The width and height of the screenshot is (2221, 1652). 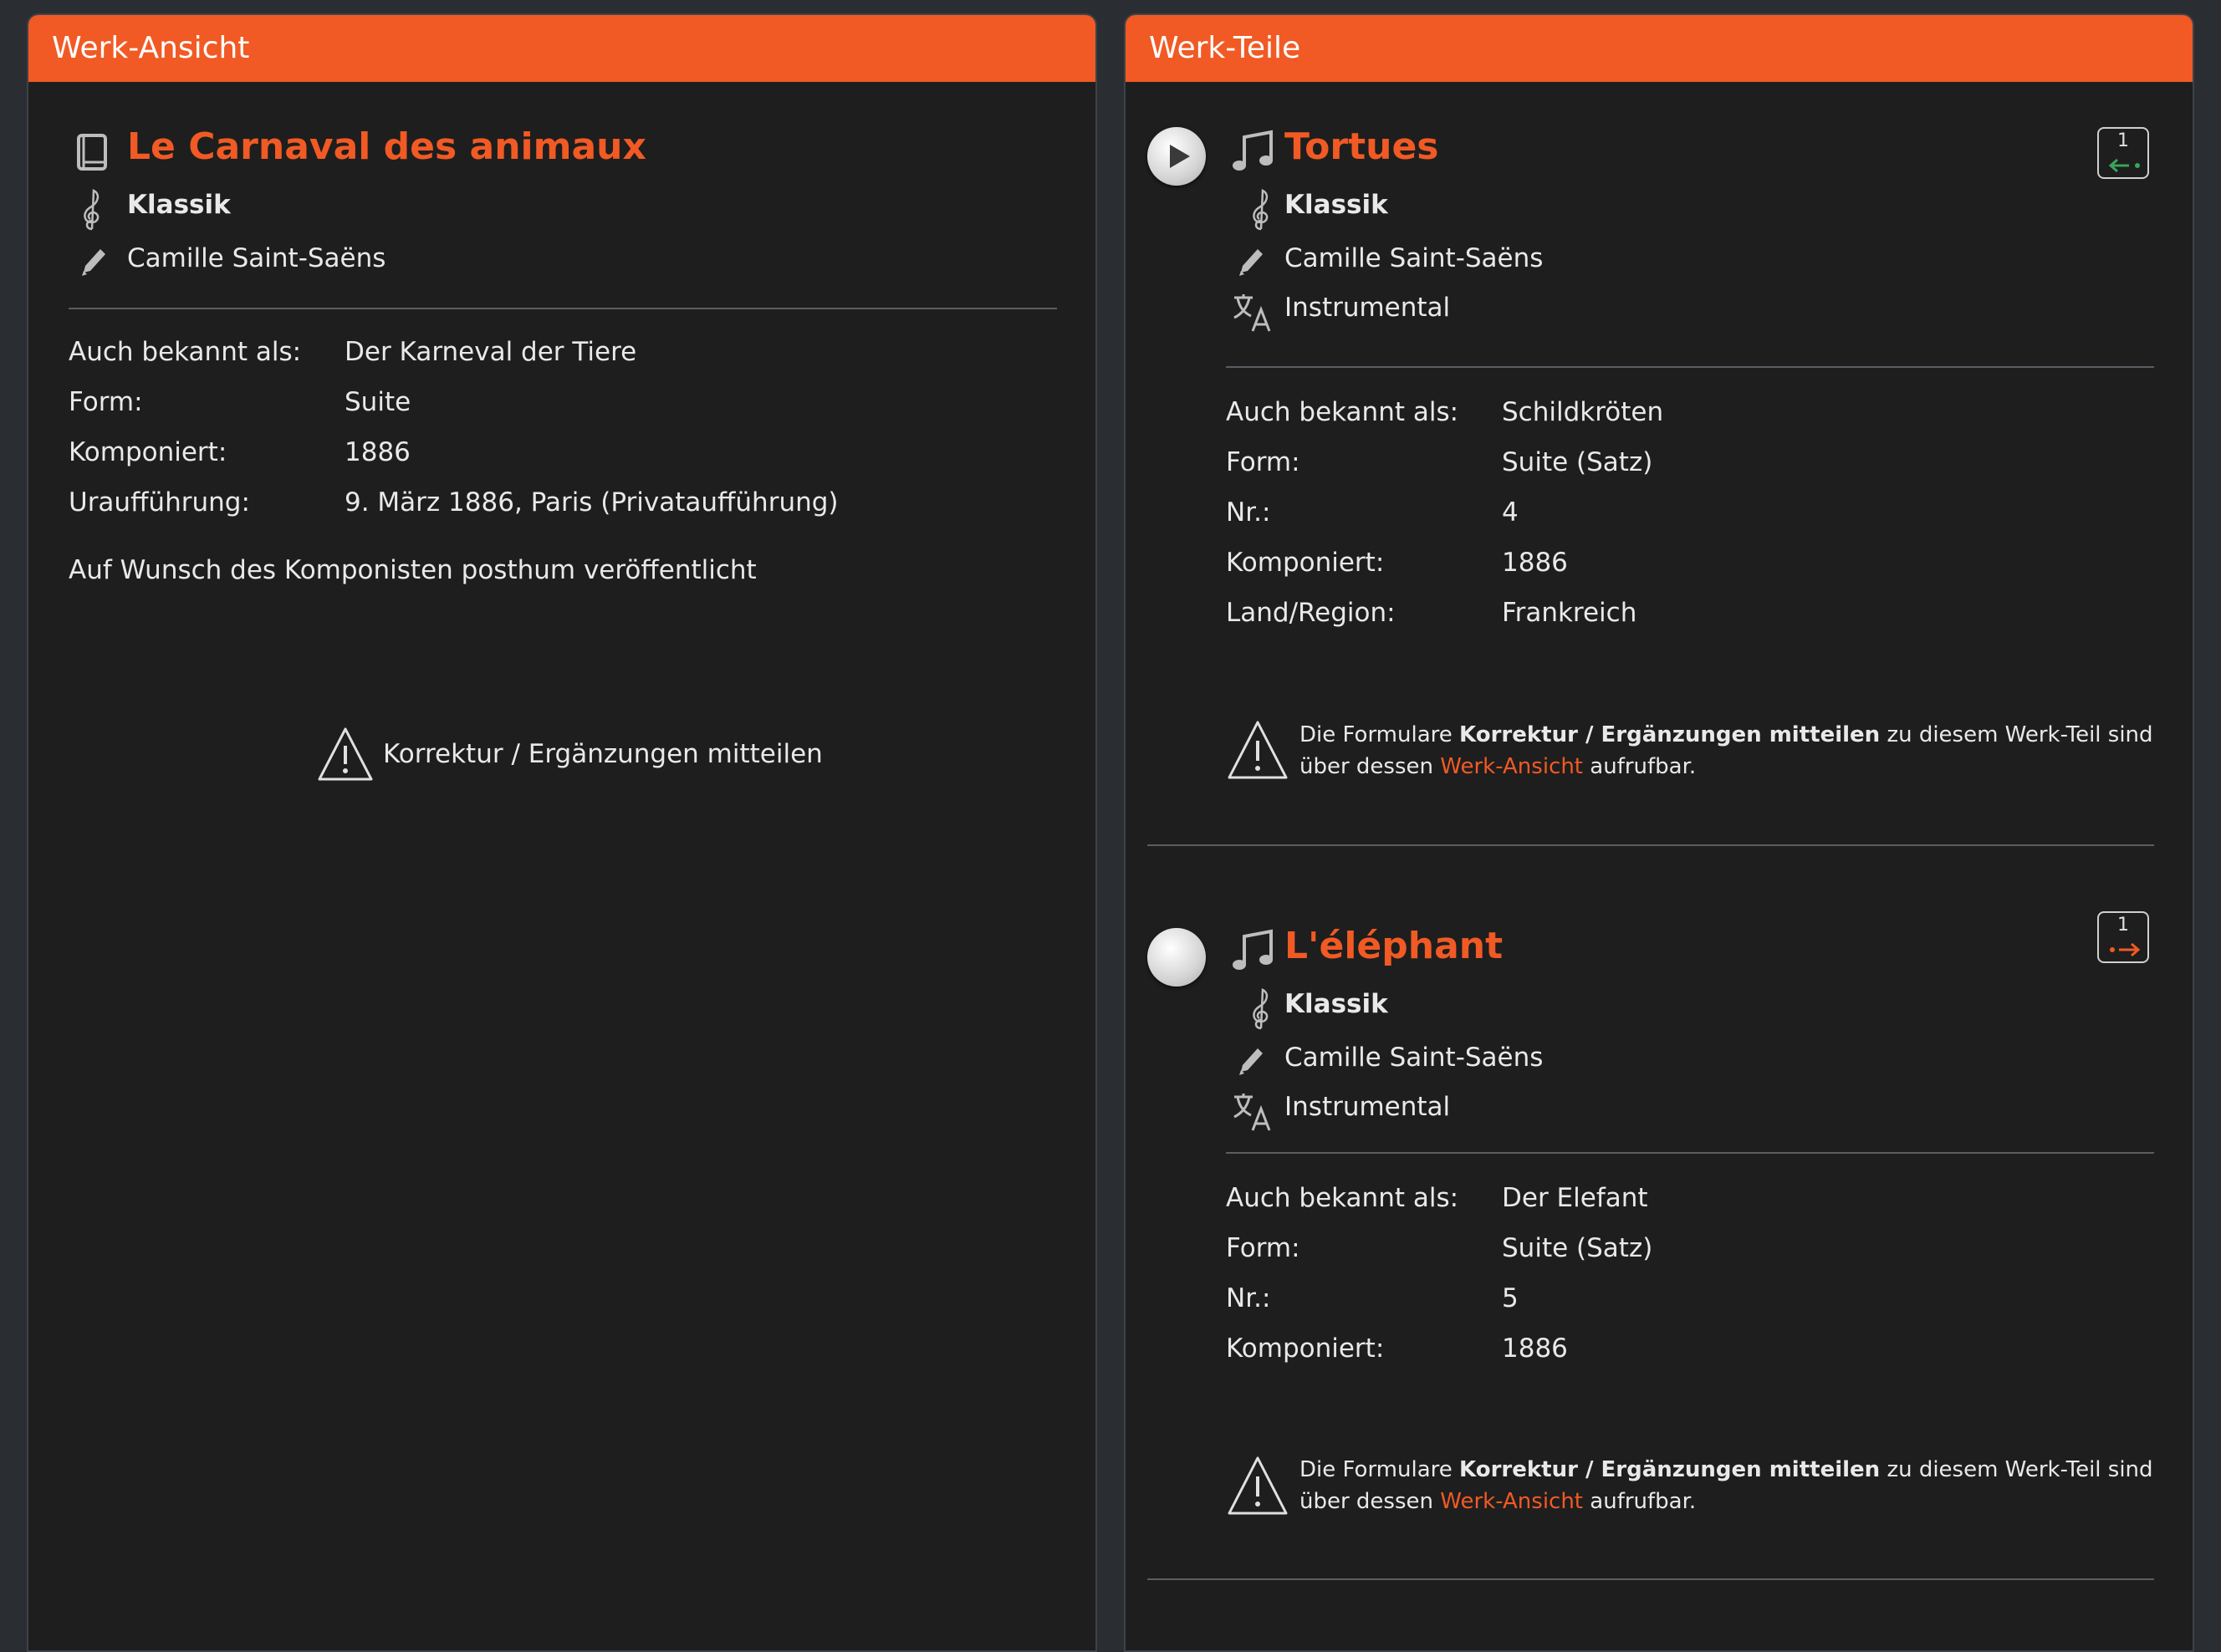 I want to click on detail-value-aka: Der Karneval der Tiere, so click(x=491, y=352).